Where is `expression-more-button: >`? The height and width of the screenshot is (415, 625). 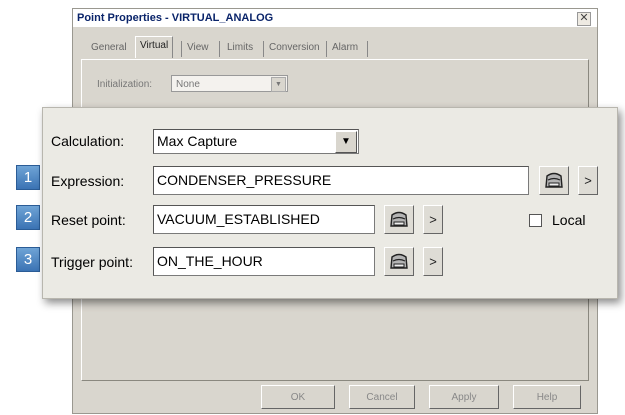
expression-more-button: > is located at coordinates (588, 180).